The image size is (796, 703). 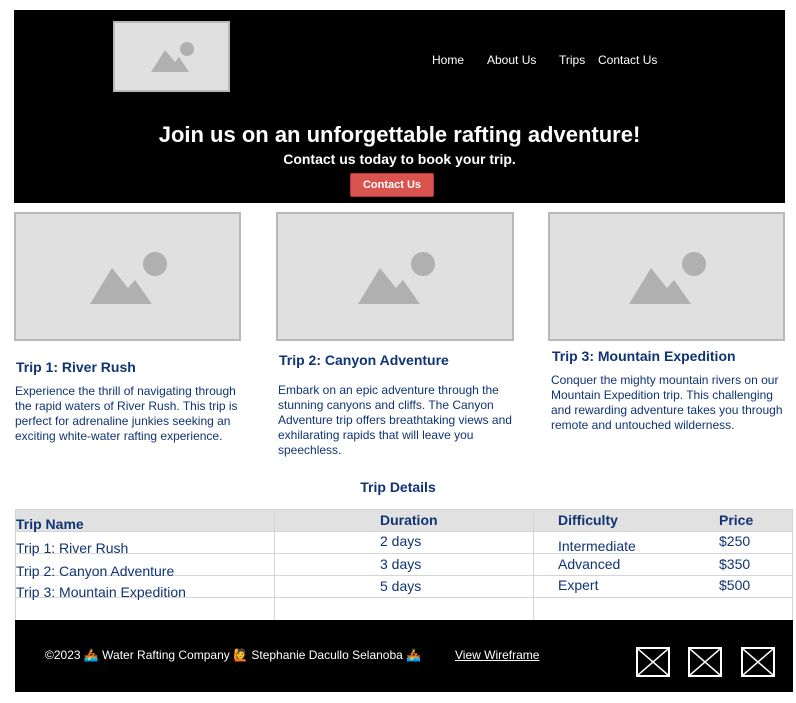 What do you see at coordinates (399, 159) in the screenshot?
I see `hero-subtitle: Contact us today to book your trip.` at bounding box center [399, 159].